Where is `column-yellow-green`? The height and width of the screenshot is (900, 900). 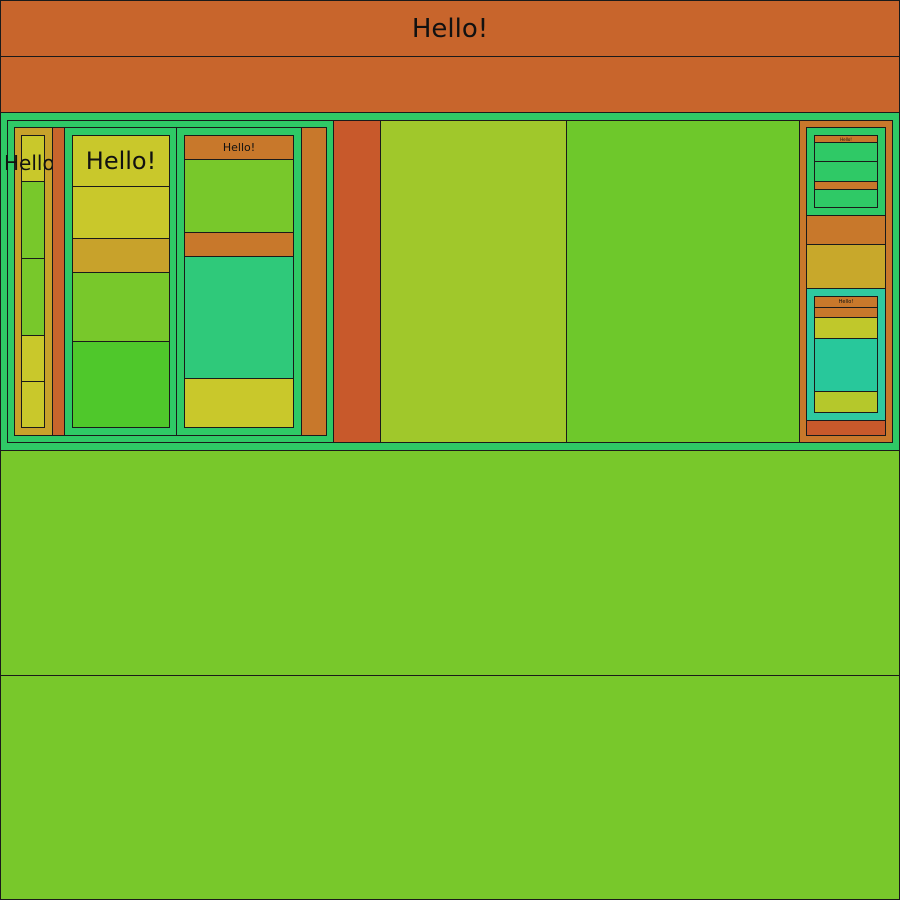
column-yellow-green is located at coordinates (473, 281).